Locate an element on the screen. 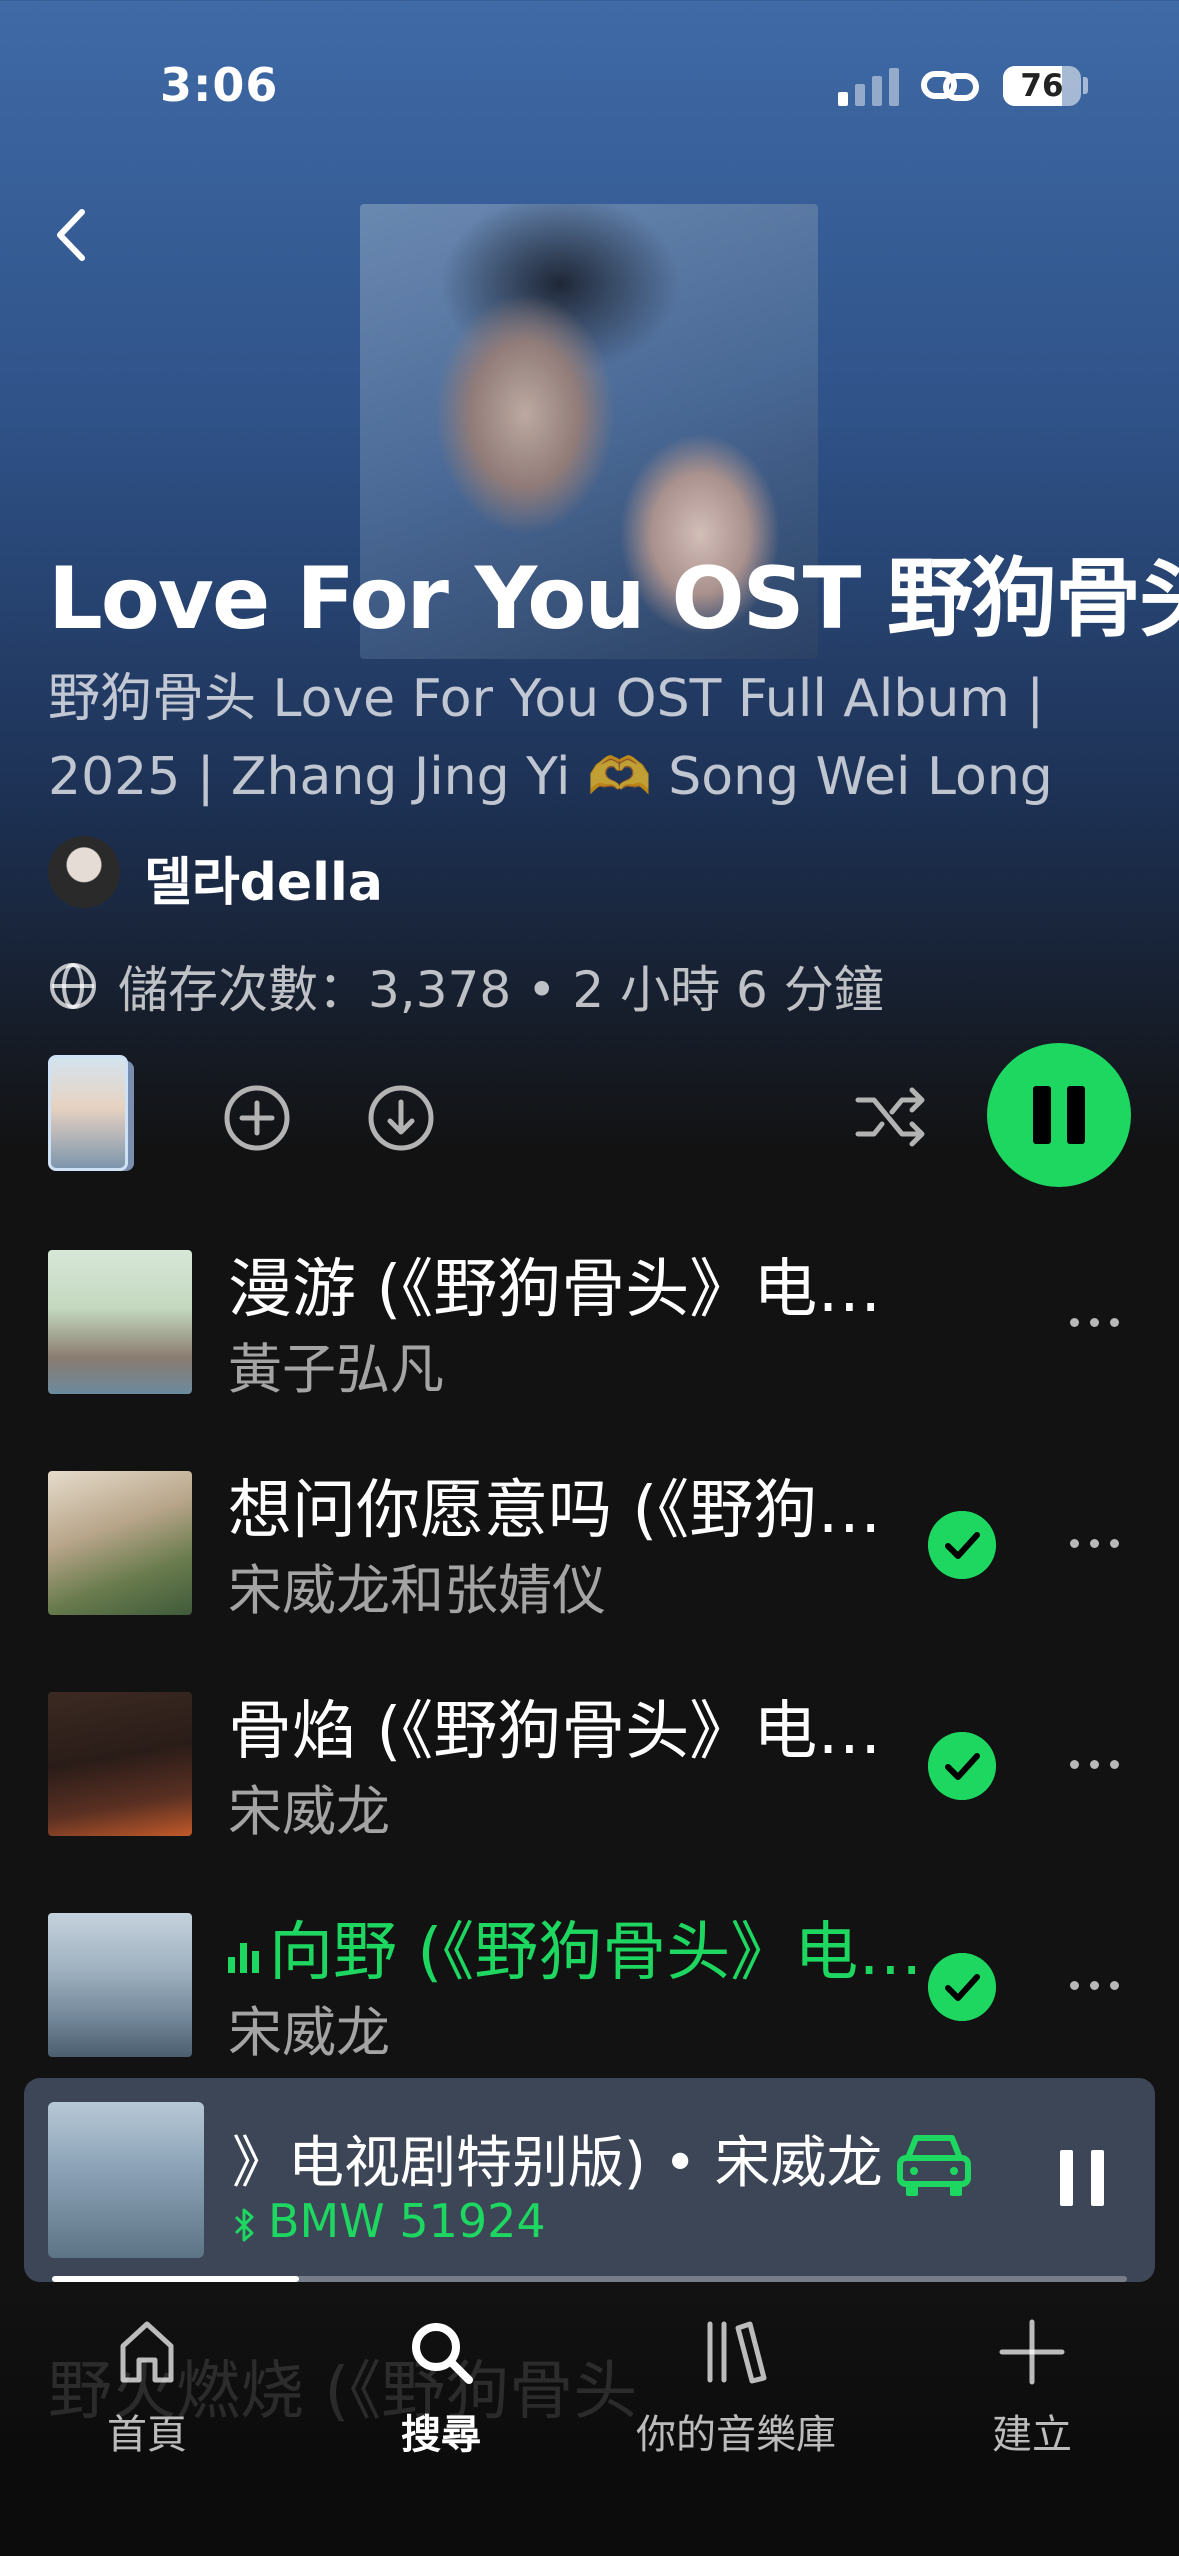 Image resolution: width=1179 pixels, height=2556 pixels. track-artist: 黃子弘凡 is located at coordinates (336, 1369).